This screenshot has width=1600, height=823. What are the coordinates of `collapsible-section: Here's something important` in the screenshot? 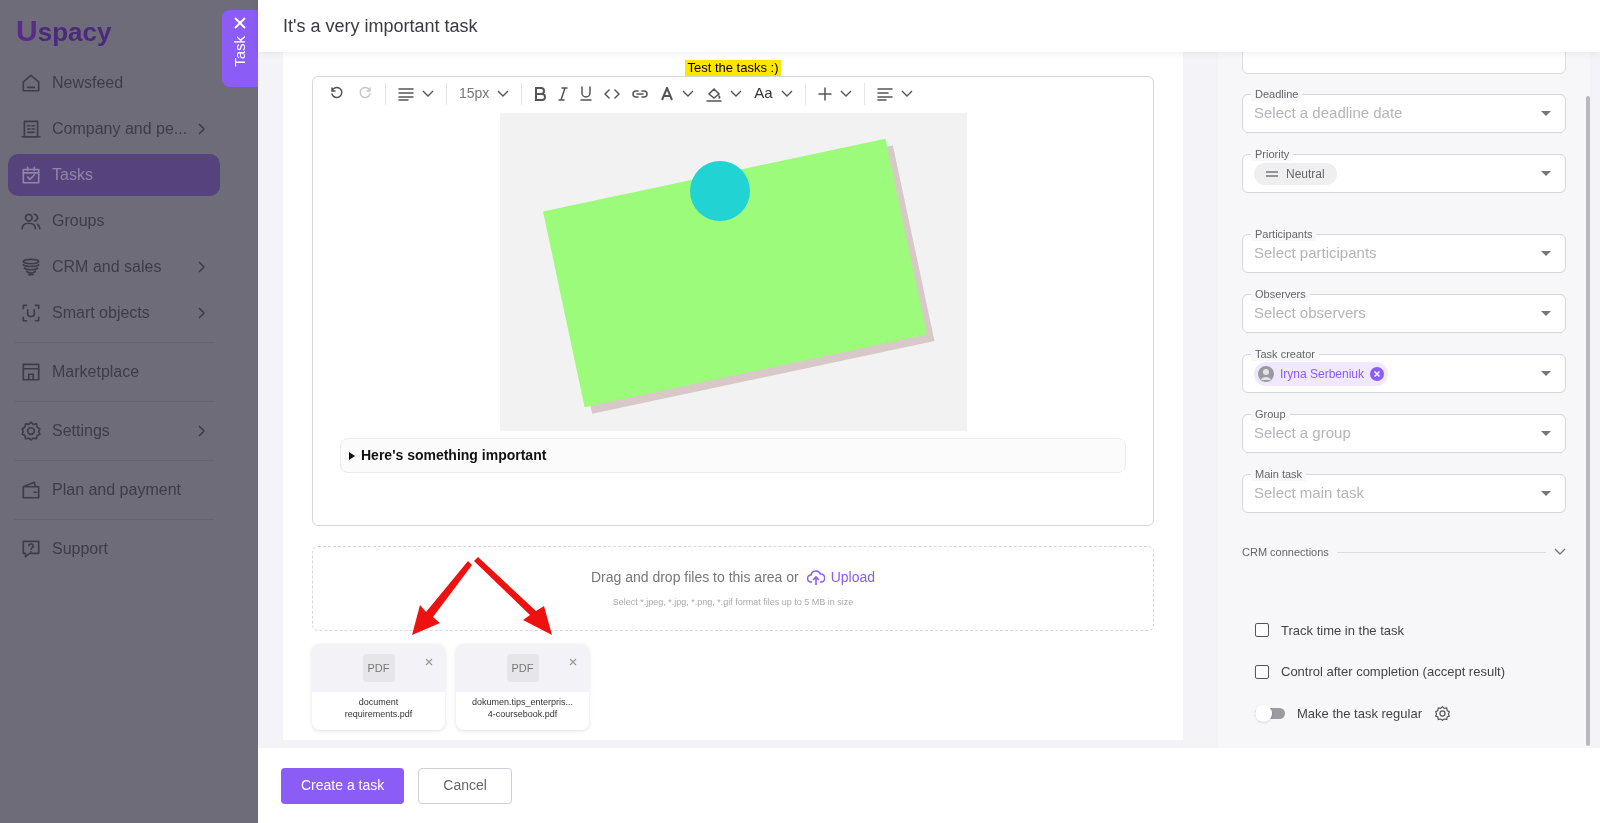 It's located at (733, 455).